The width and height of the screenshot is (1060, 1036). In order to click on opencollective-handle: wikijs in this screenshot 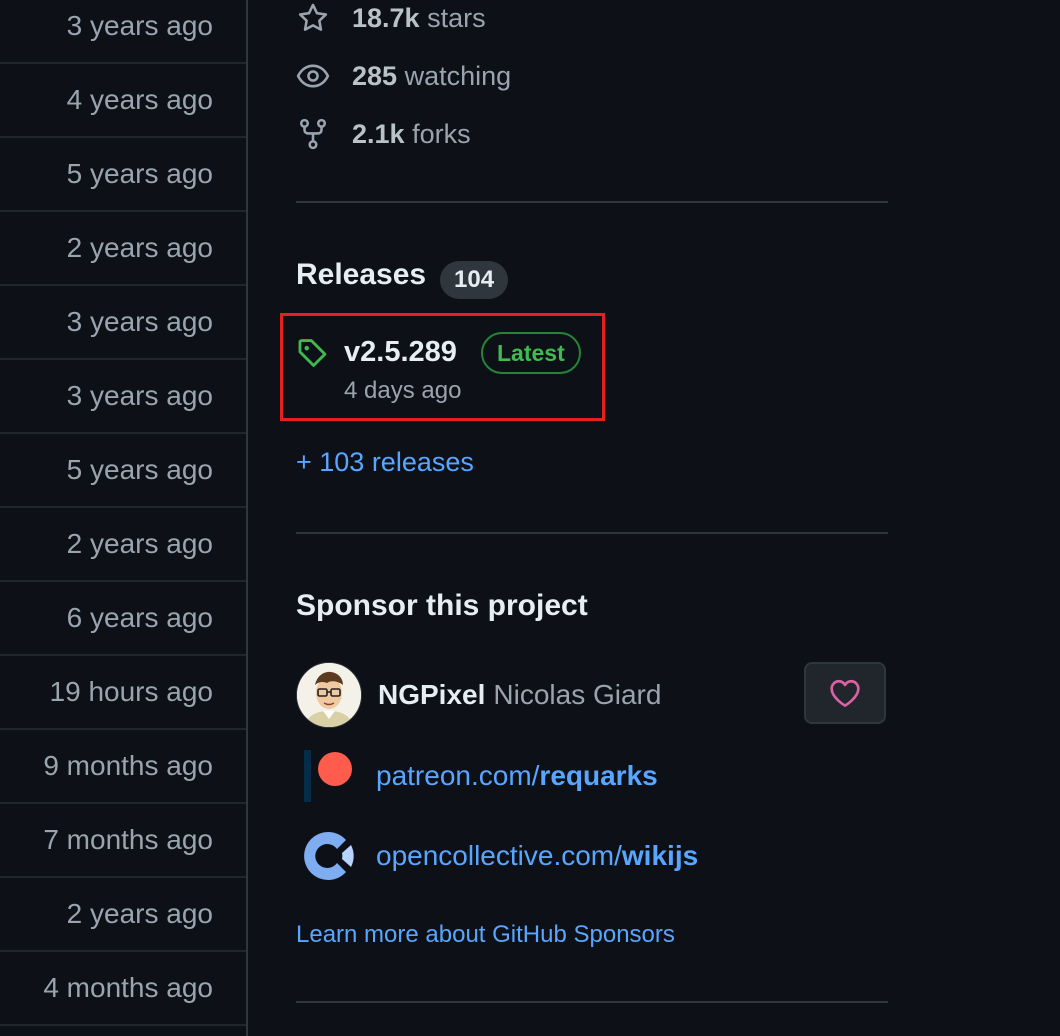, I will do `click(660, 855)`.